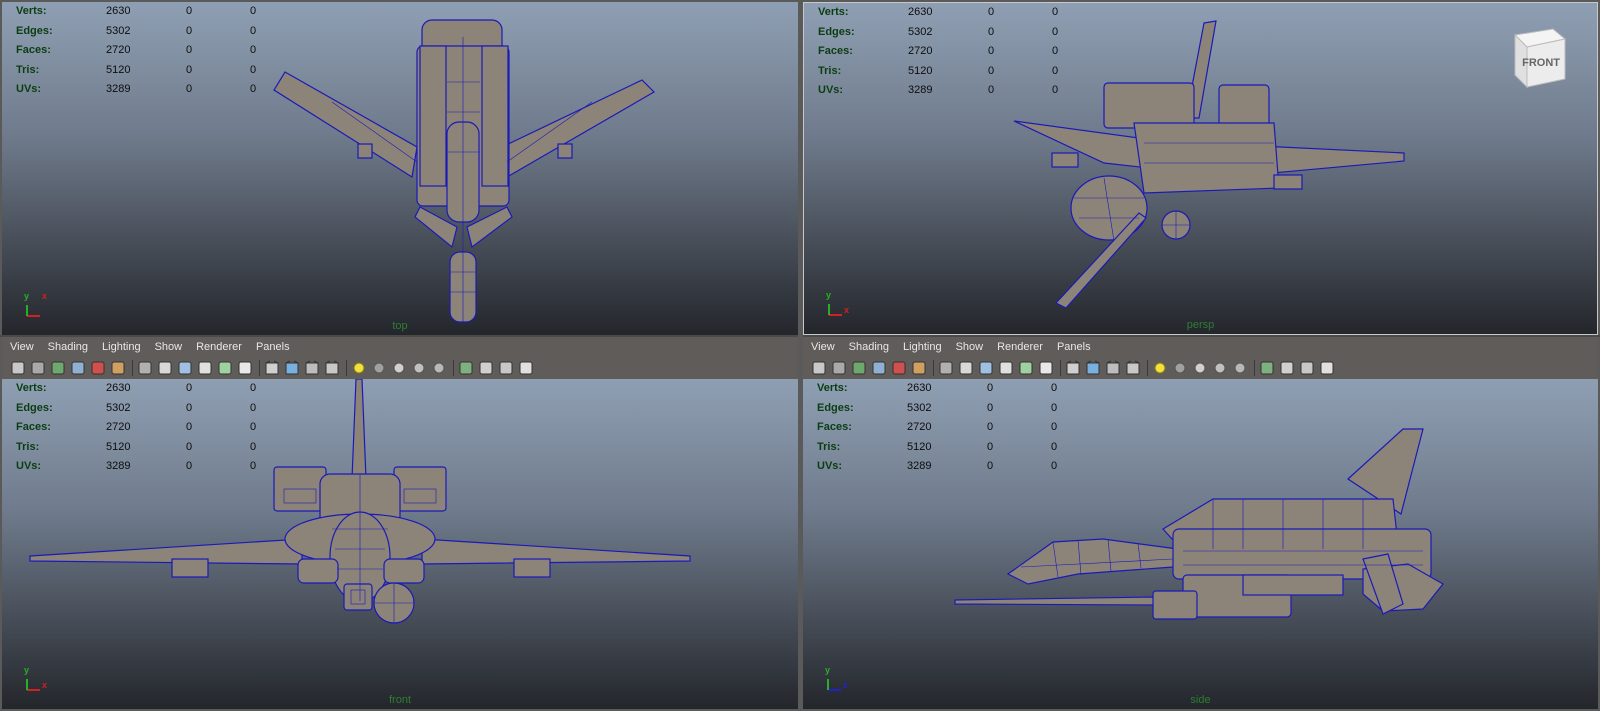 Image resolution: width=1600 pixels, height=711 pixels. Describe the element at coordinates (1200, 325) in the screenshot. I see `viewport-label-persp: persp` at that location.